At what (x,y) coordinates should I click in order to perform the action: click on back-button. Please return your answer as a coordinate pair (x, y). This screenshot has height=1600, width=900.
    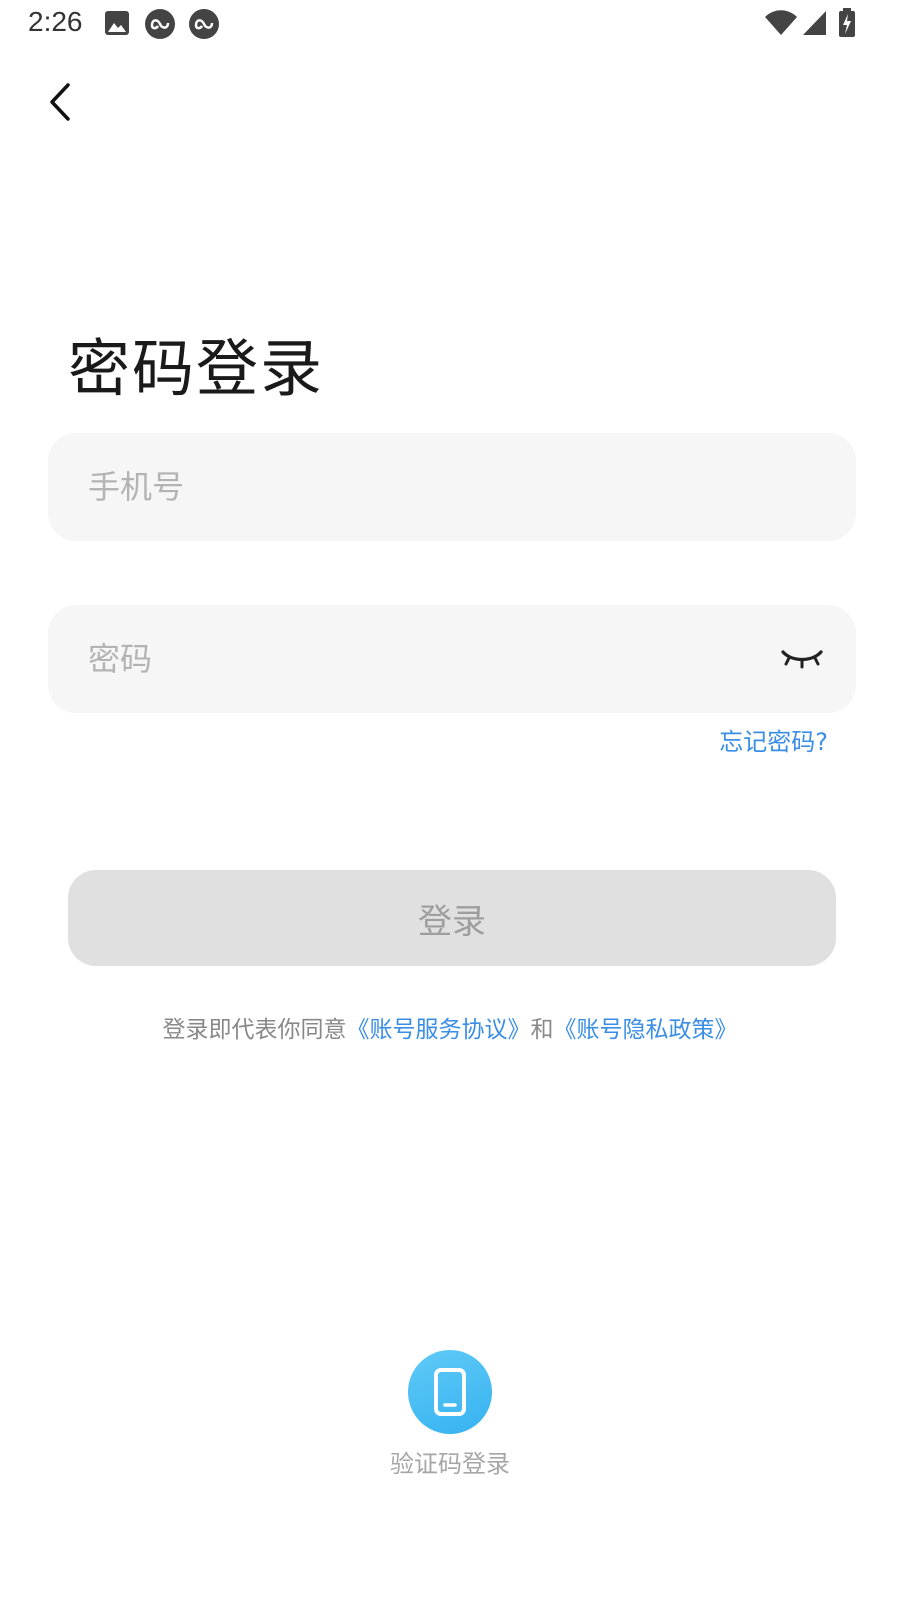
    Looking at the image, I should click on (60, 102).